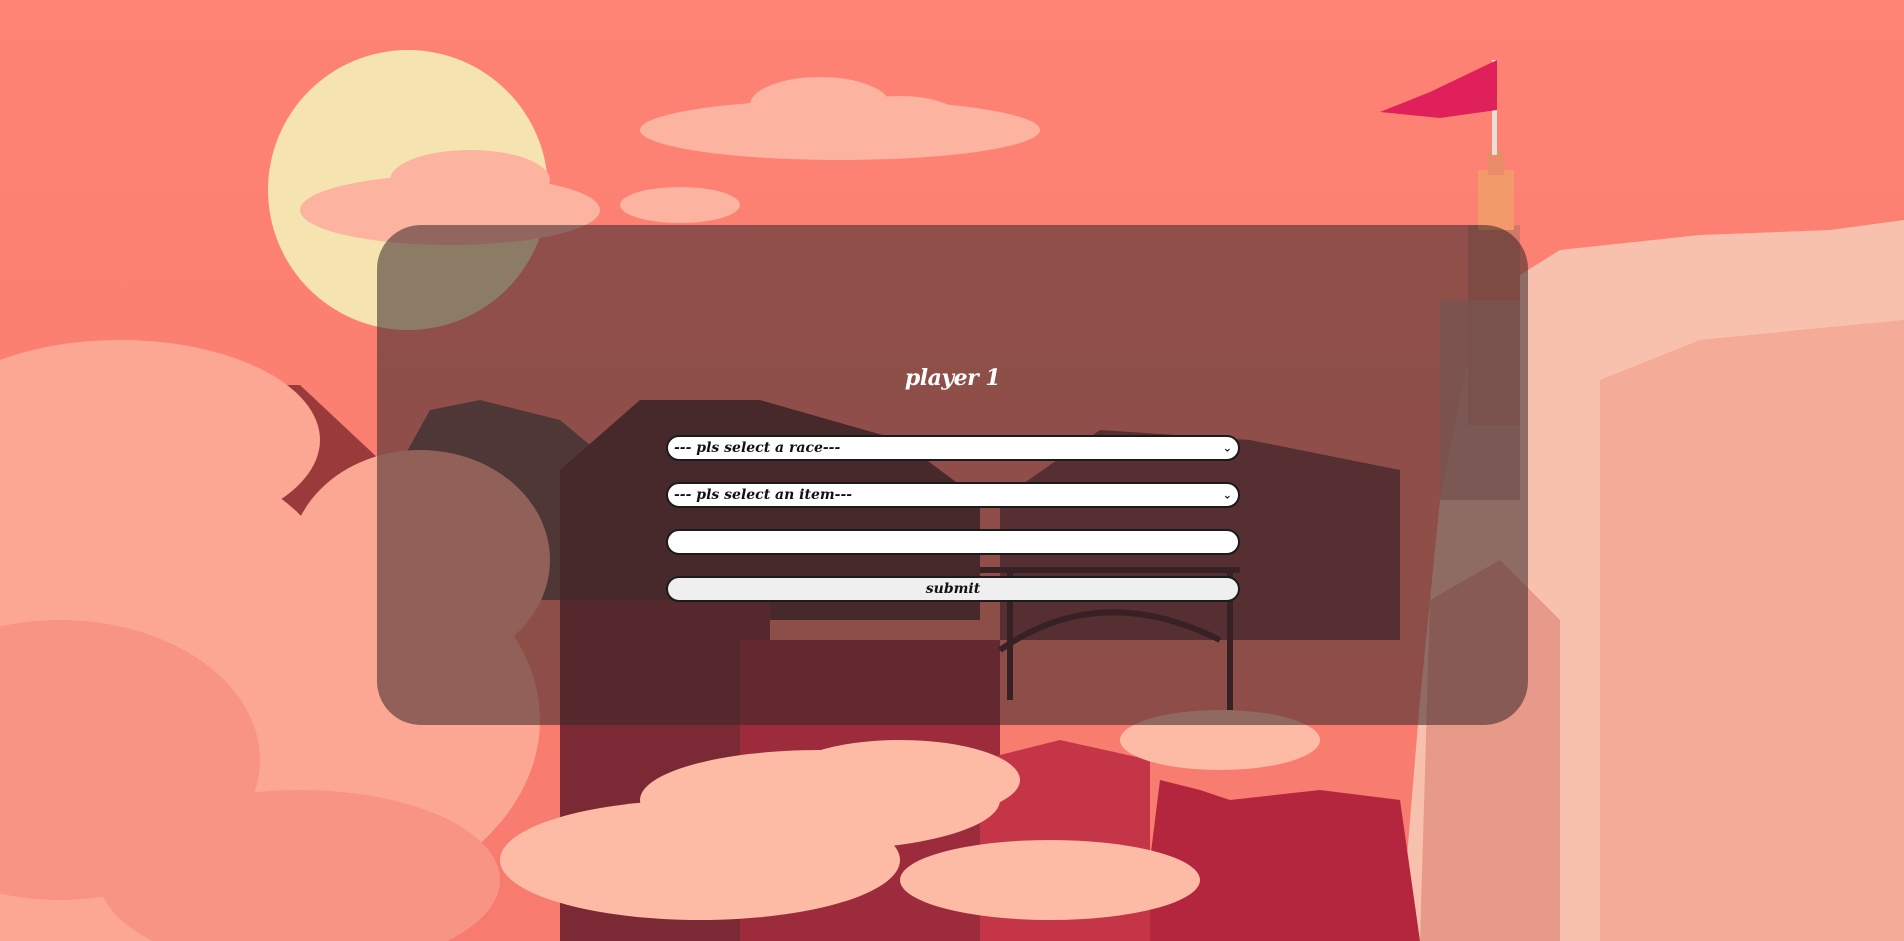 This screenshot has height=941, width=1904. What do you see at coordinates (757, 448) in the screenshot?
I see `race-select-value: --- pls select a race---` at bounding box center [757, 448].